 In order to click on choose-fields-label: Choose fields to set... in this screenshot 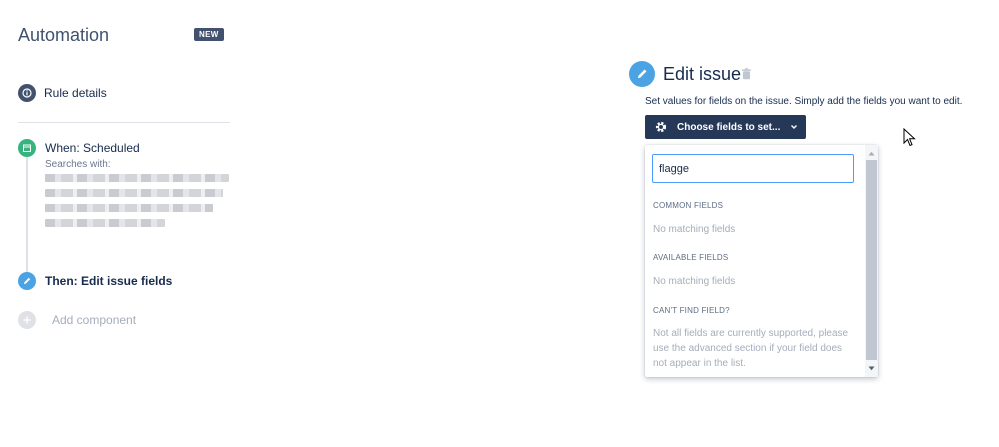, I will do `click(729, 127)`.